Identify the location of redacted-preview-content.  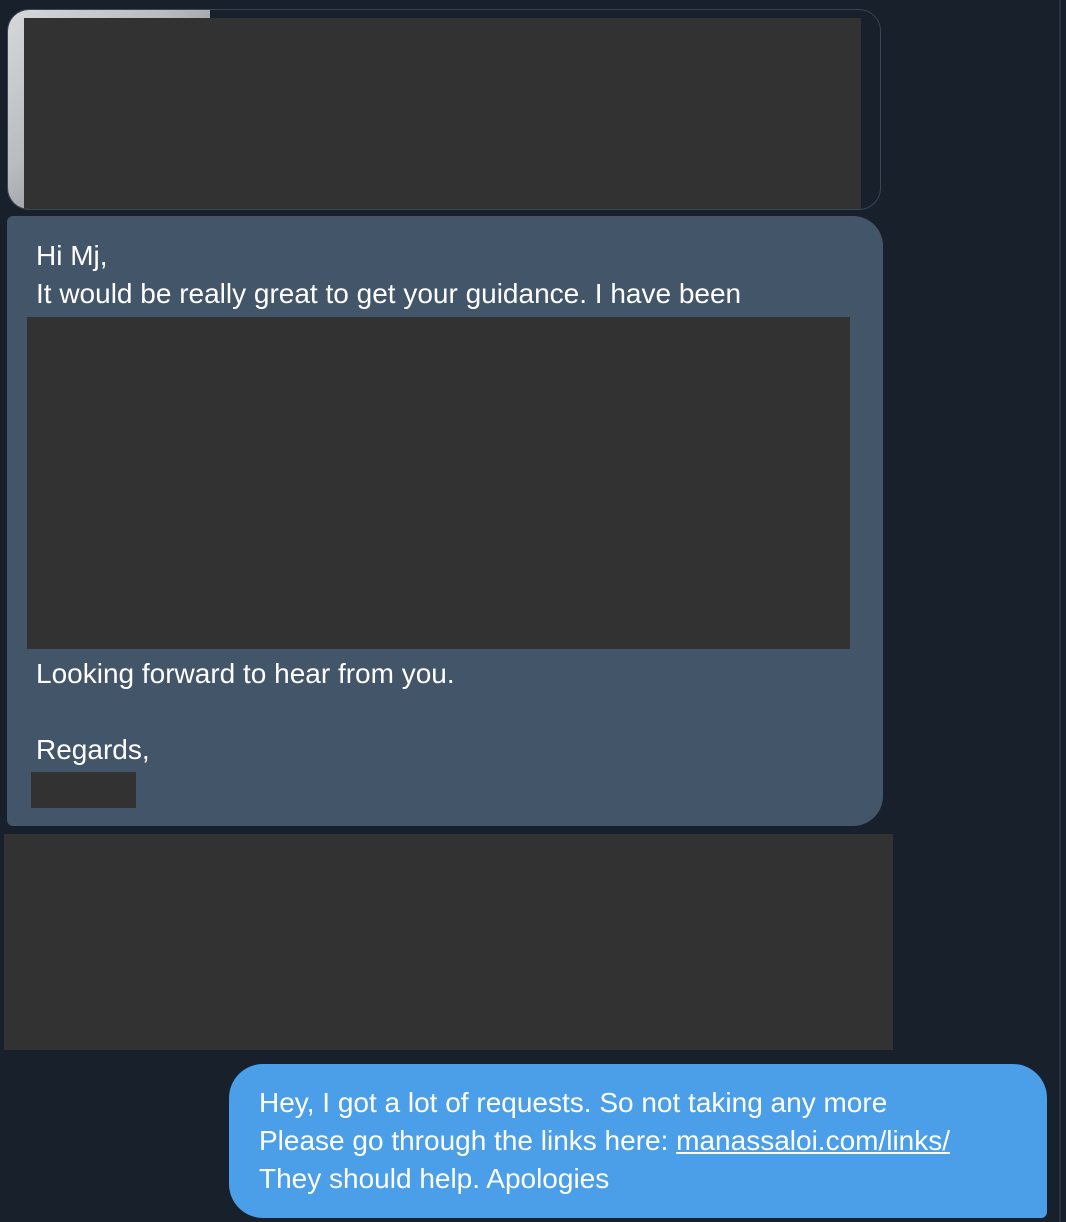
(442, 113).